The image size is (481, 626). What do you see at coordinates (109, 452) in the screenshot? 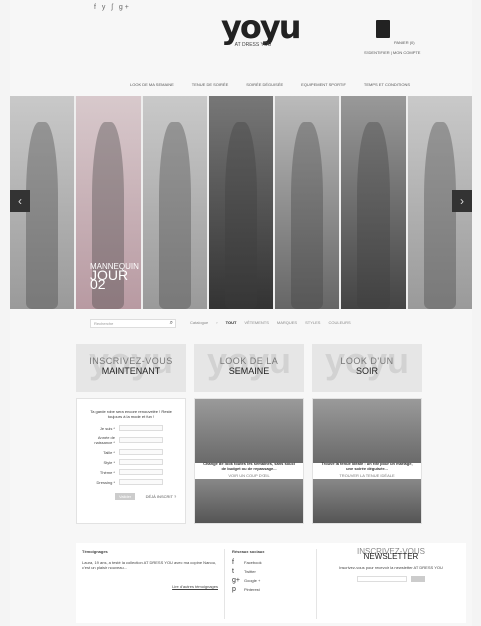
I see `field-label: Taille *` at bounding box center [109, 452].